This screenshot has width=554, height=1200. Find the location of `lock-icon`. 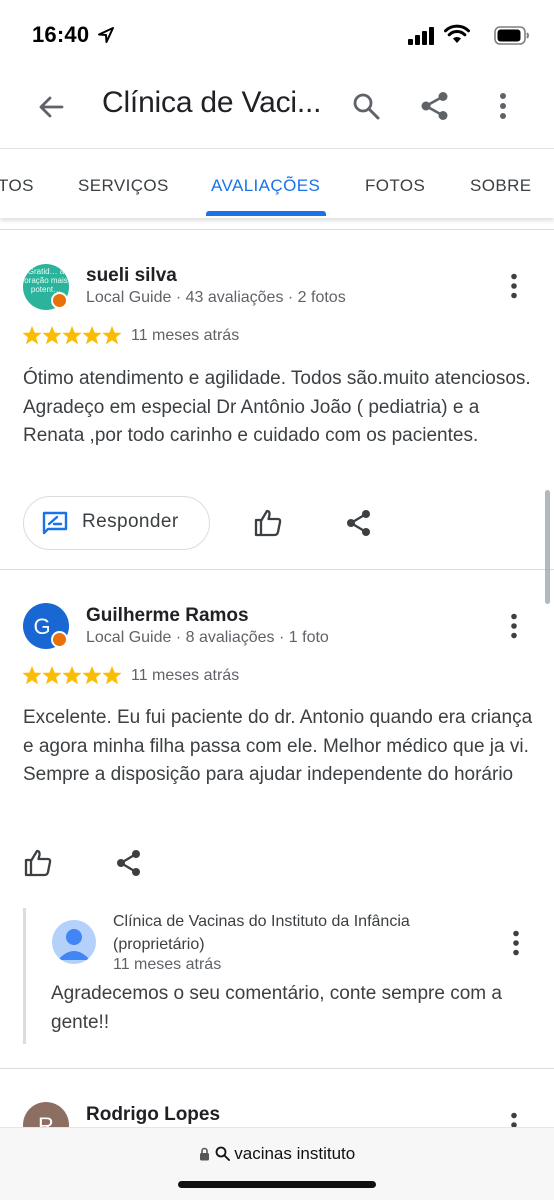

lock-icon is located at coordinates (204, 1154).